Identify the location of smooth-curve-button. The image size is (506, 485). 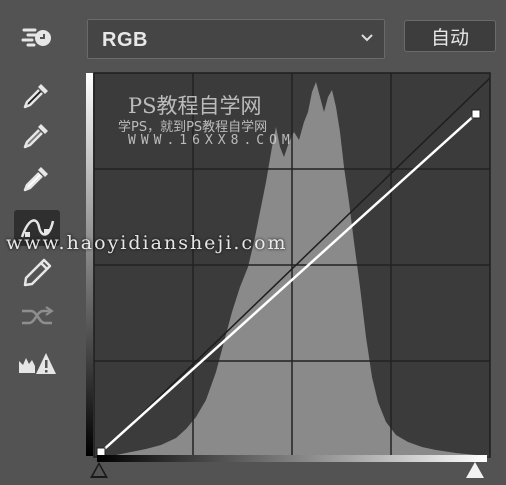
(37, 316).